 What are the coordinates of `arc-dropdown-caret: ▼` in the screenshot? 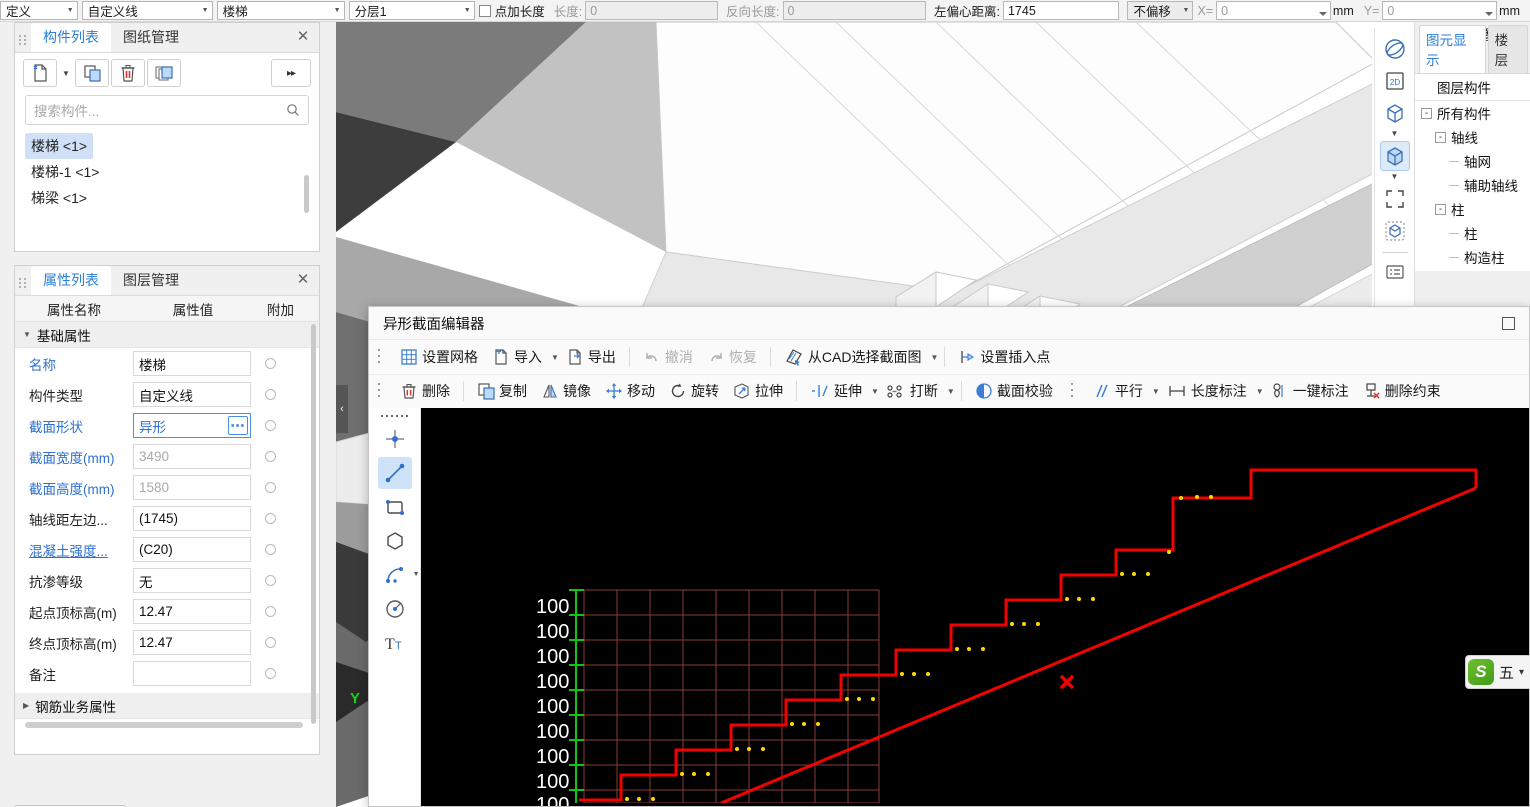 It's located at (416, 574).